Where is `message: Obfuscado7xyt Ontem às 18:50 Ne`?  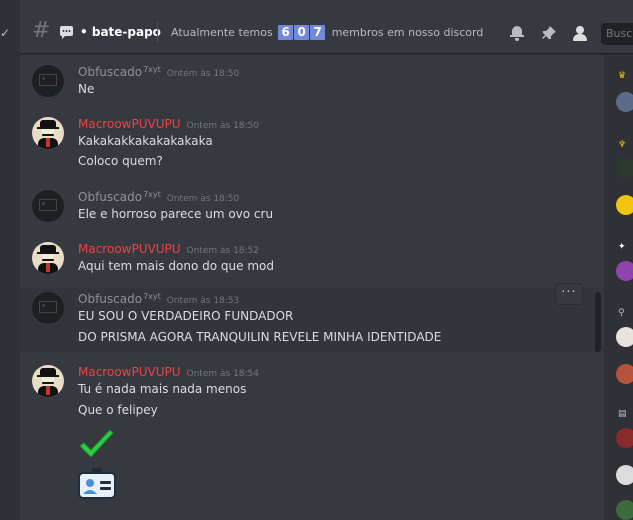
message: Obfuscado7xyt Ontem às 18:50 Ne is located at coordinates (310, 83).